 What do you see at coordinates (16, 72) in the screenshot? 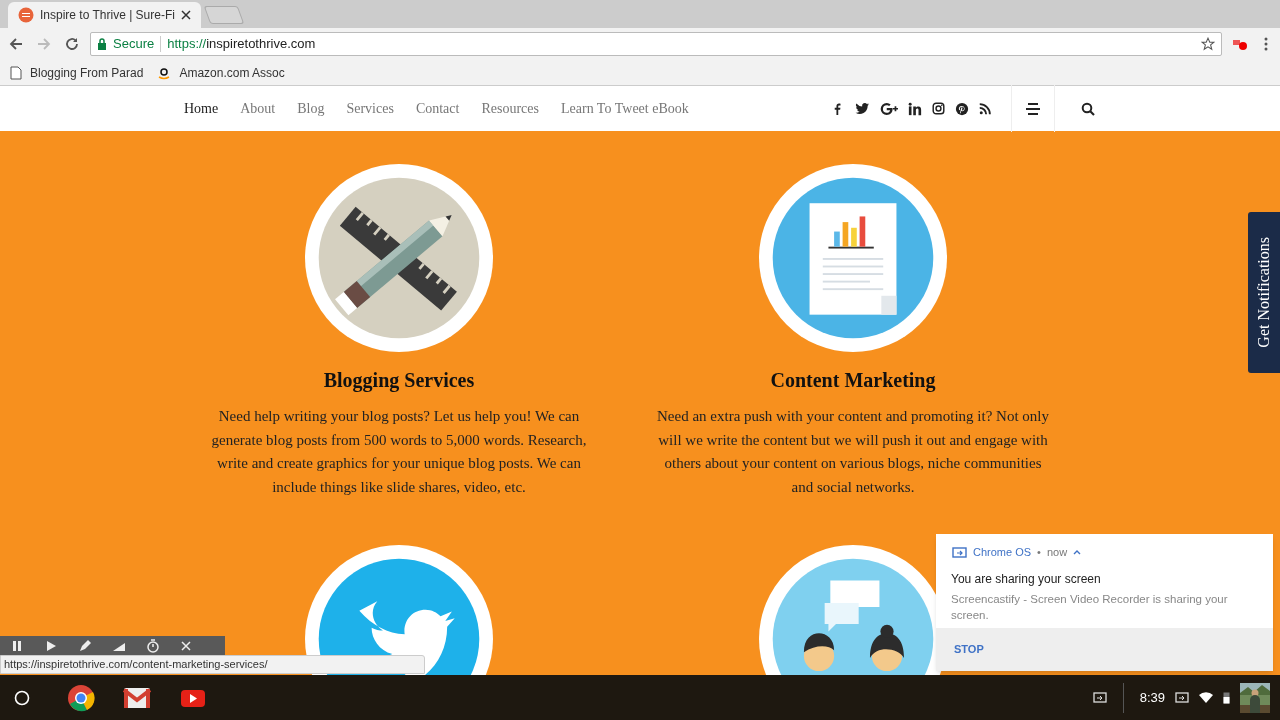
I see `page-icon` at bounding box center [16, 72].